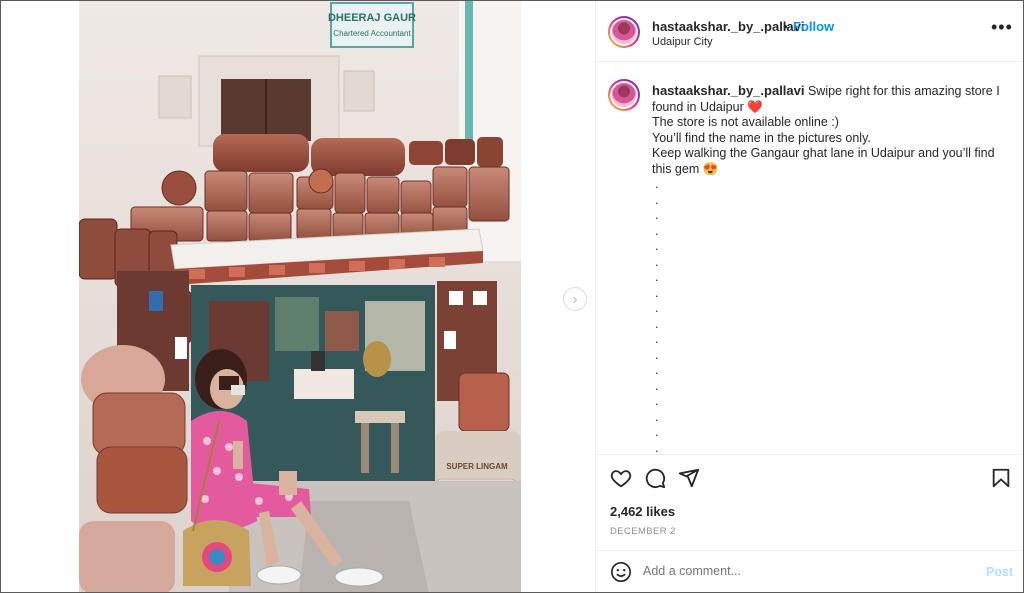  I want to click on heart-emoji: ❤️, so click(755, 106).